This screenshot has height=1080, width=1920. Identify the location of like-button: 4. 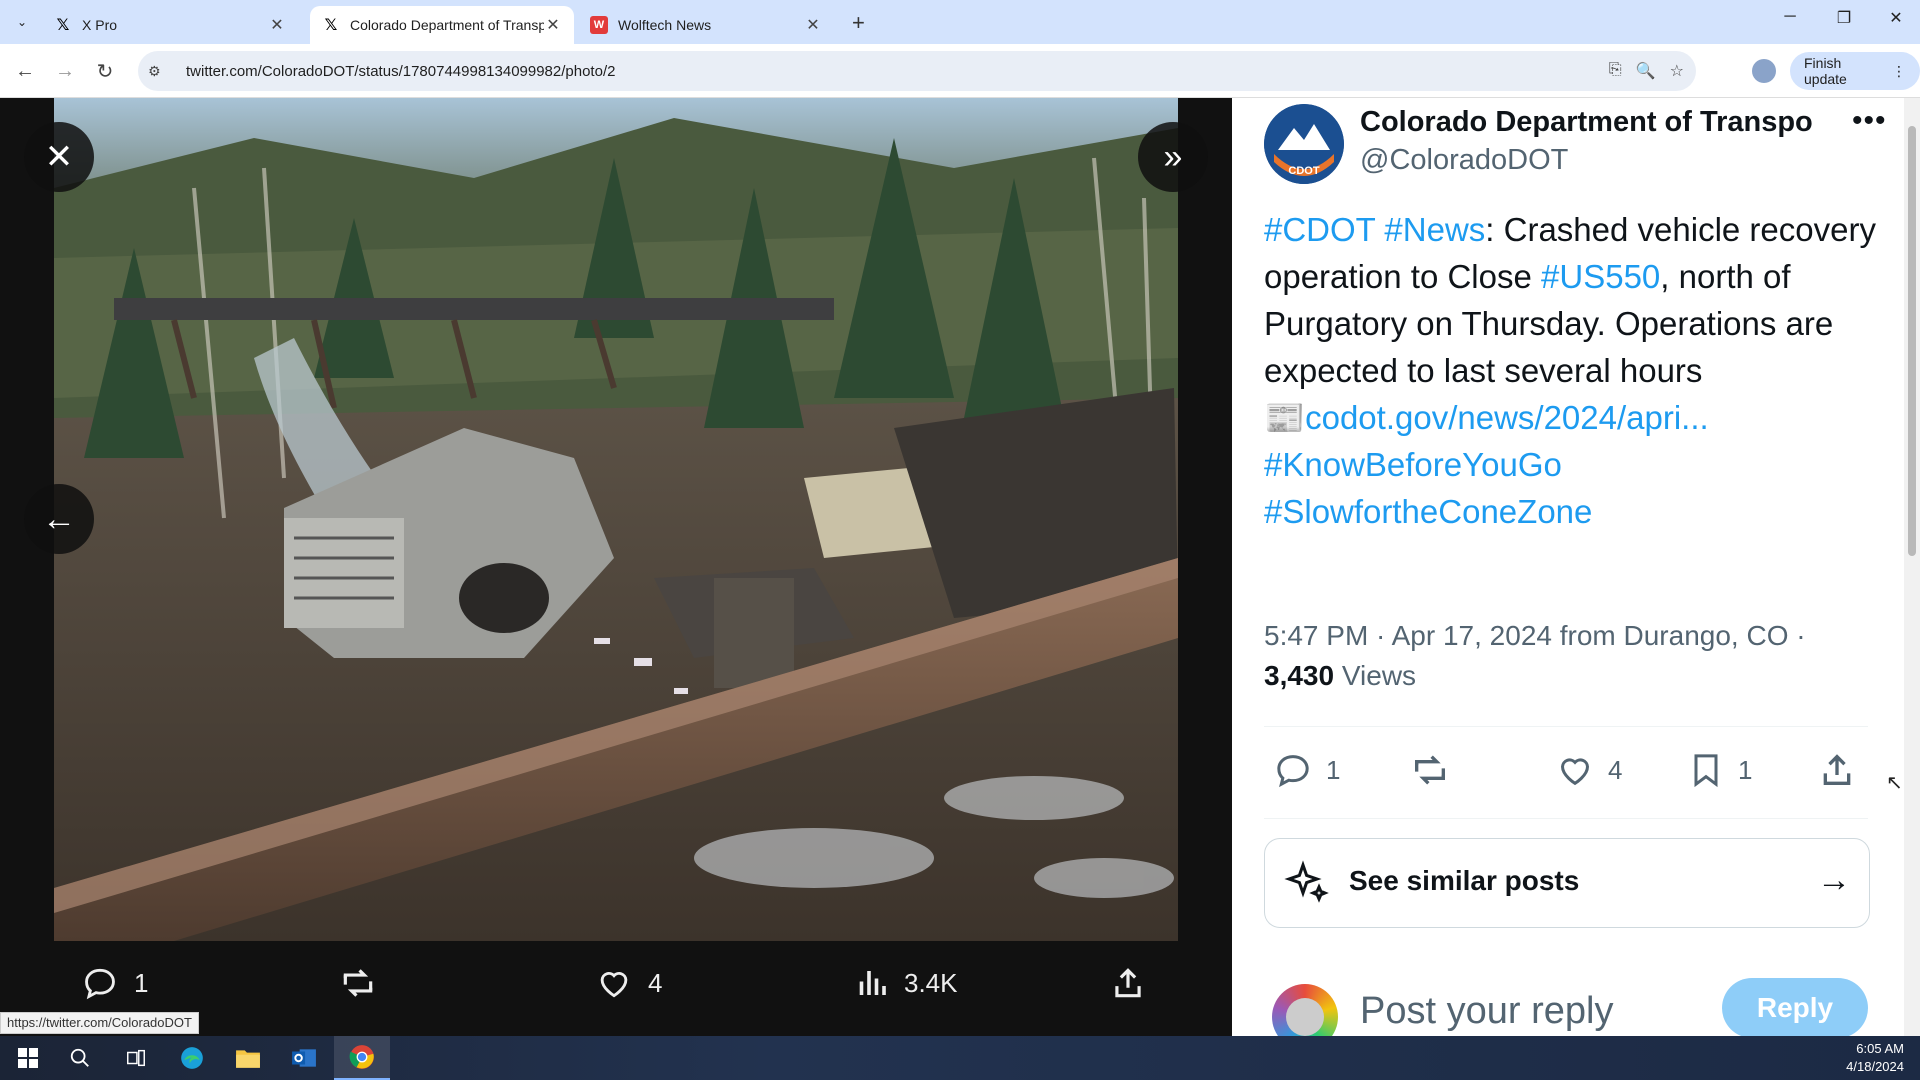
(1588, 770).